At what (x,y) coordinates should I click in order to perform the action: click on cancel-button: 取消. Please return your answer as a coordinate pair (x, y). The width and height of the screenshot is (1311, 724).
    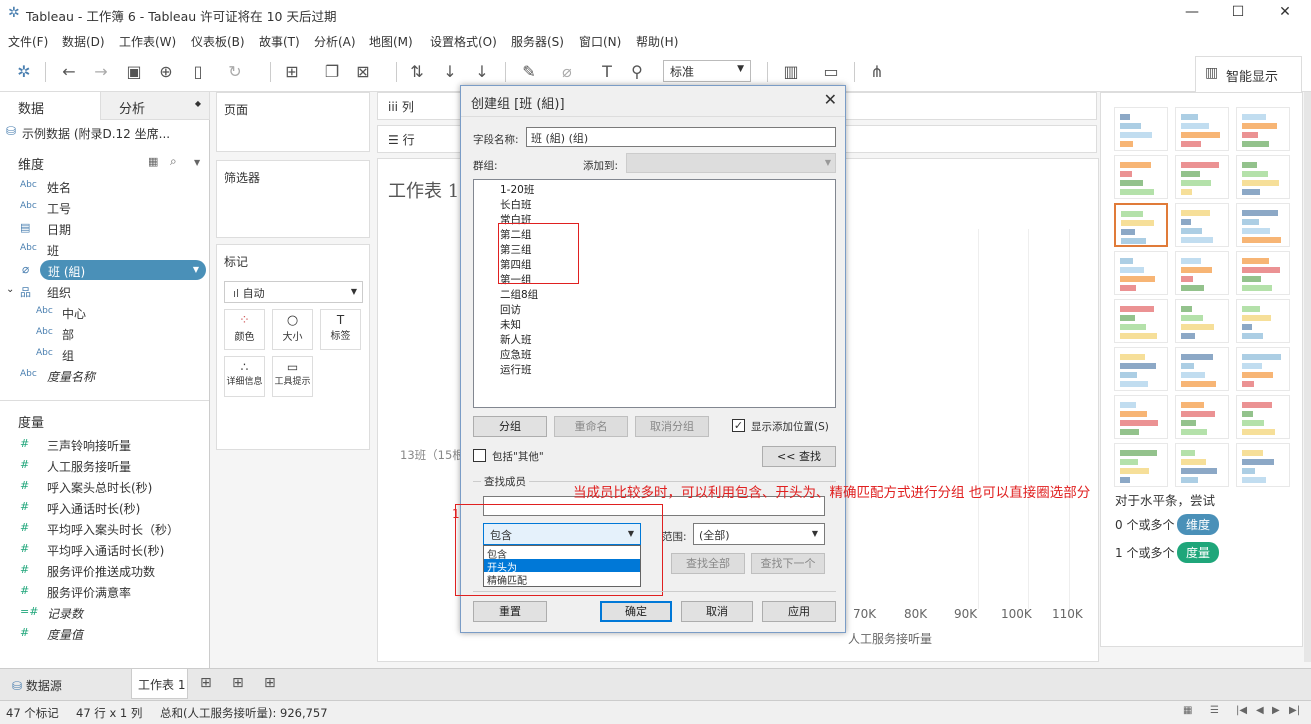
    Looking at the image, I should click on (717, 611).